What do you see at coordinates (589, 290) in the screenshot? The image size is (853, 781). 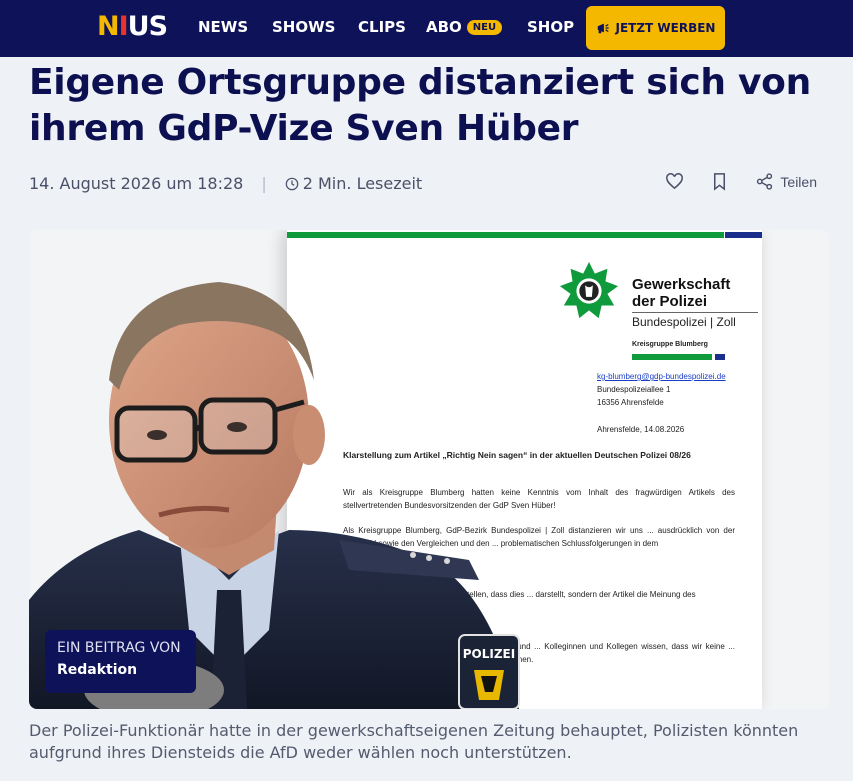 I see `gdp-star-emblem` at bounding box center [589, 290].